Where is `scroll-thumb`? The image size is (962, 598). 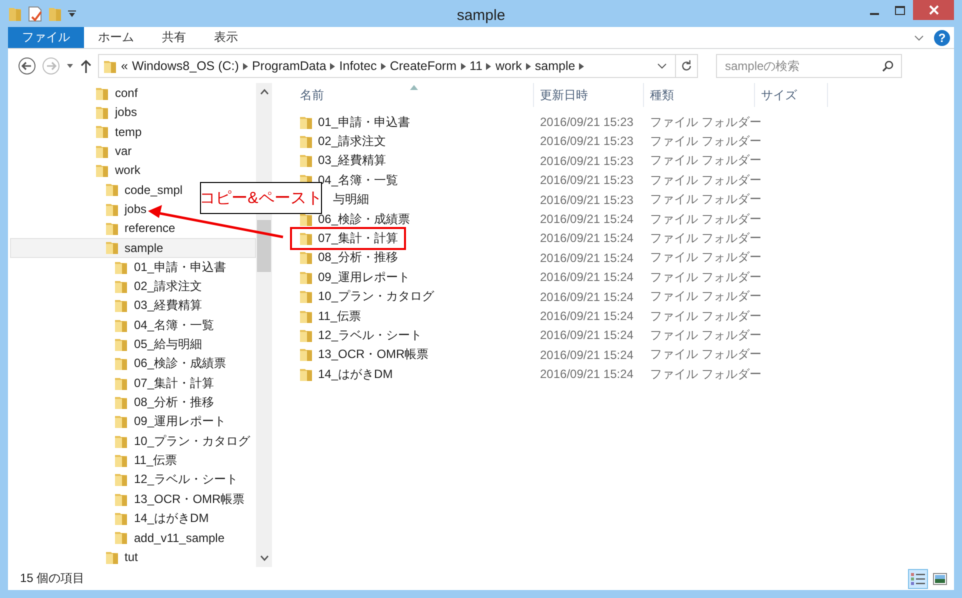 scroll-thumb is located at coordinates (264, 246).